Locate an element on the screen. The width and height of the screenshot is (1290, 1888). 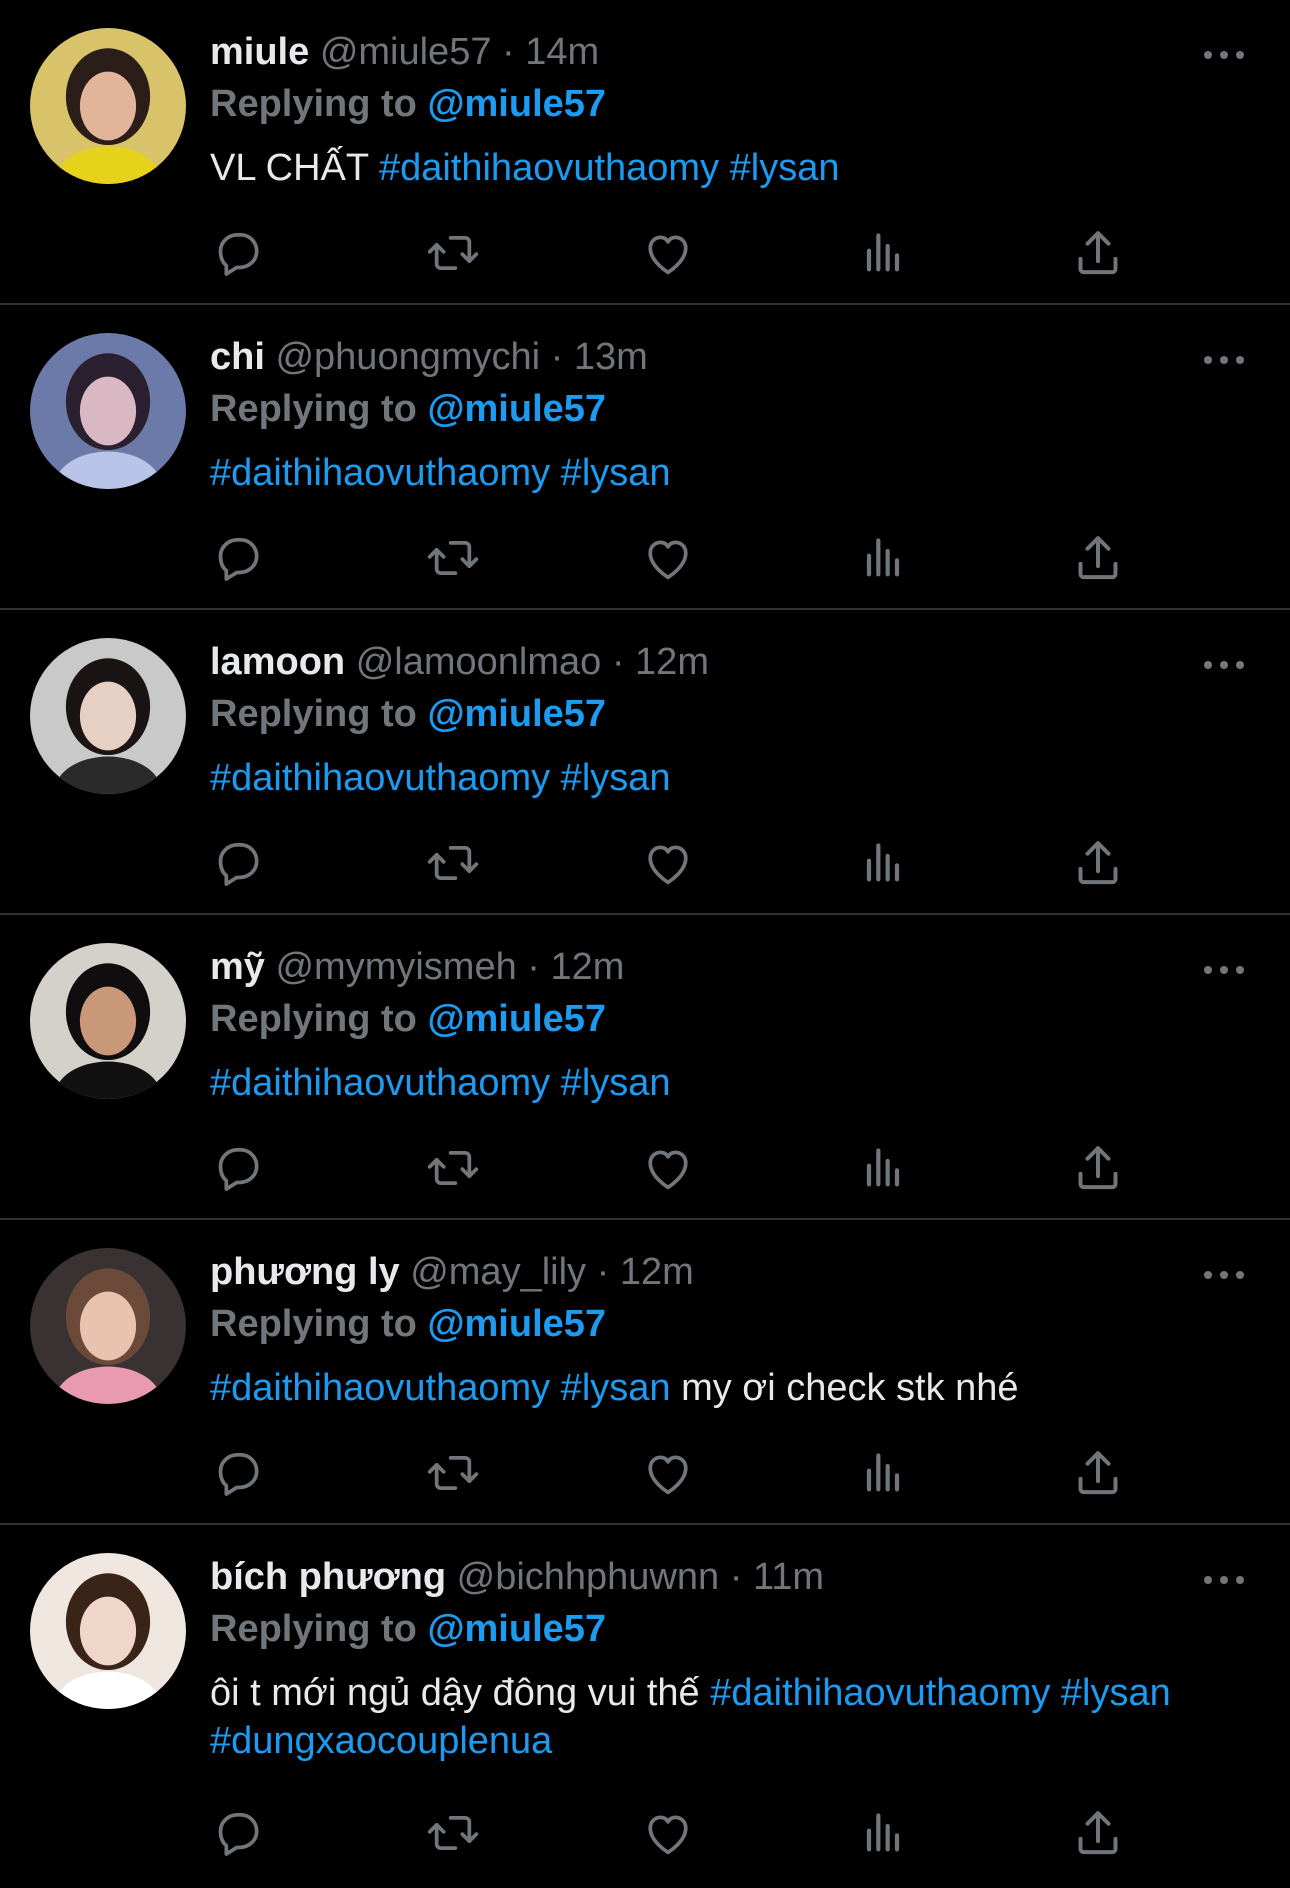
timestamp: 13m is located at coordinates (611, 357).